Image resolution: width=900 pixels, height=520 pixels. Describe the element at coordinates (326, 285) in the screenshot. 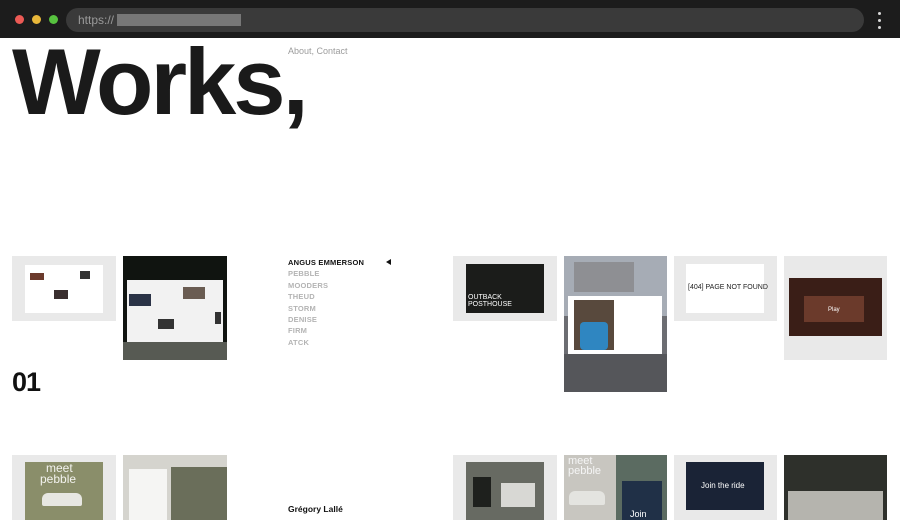

I see `project-item-mooders: MOODERS` at that location.